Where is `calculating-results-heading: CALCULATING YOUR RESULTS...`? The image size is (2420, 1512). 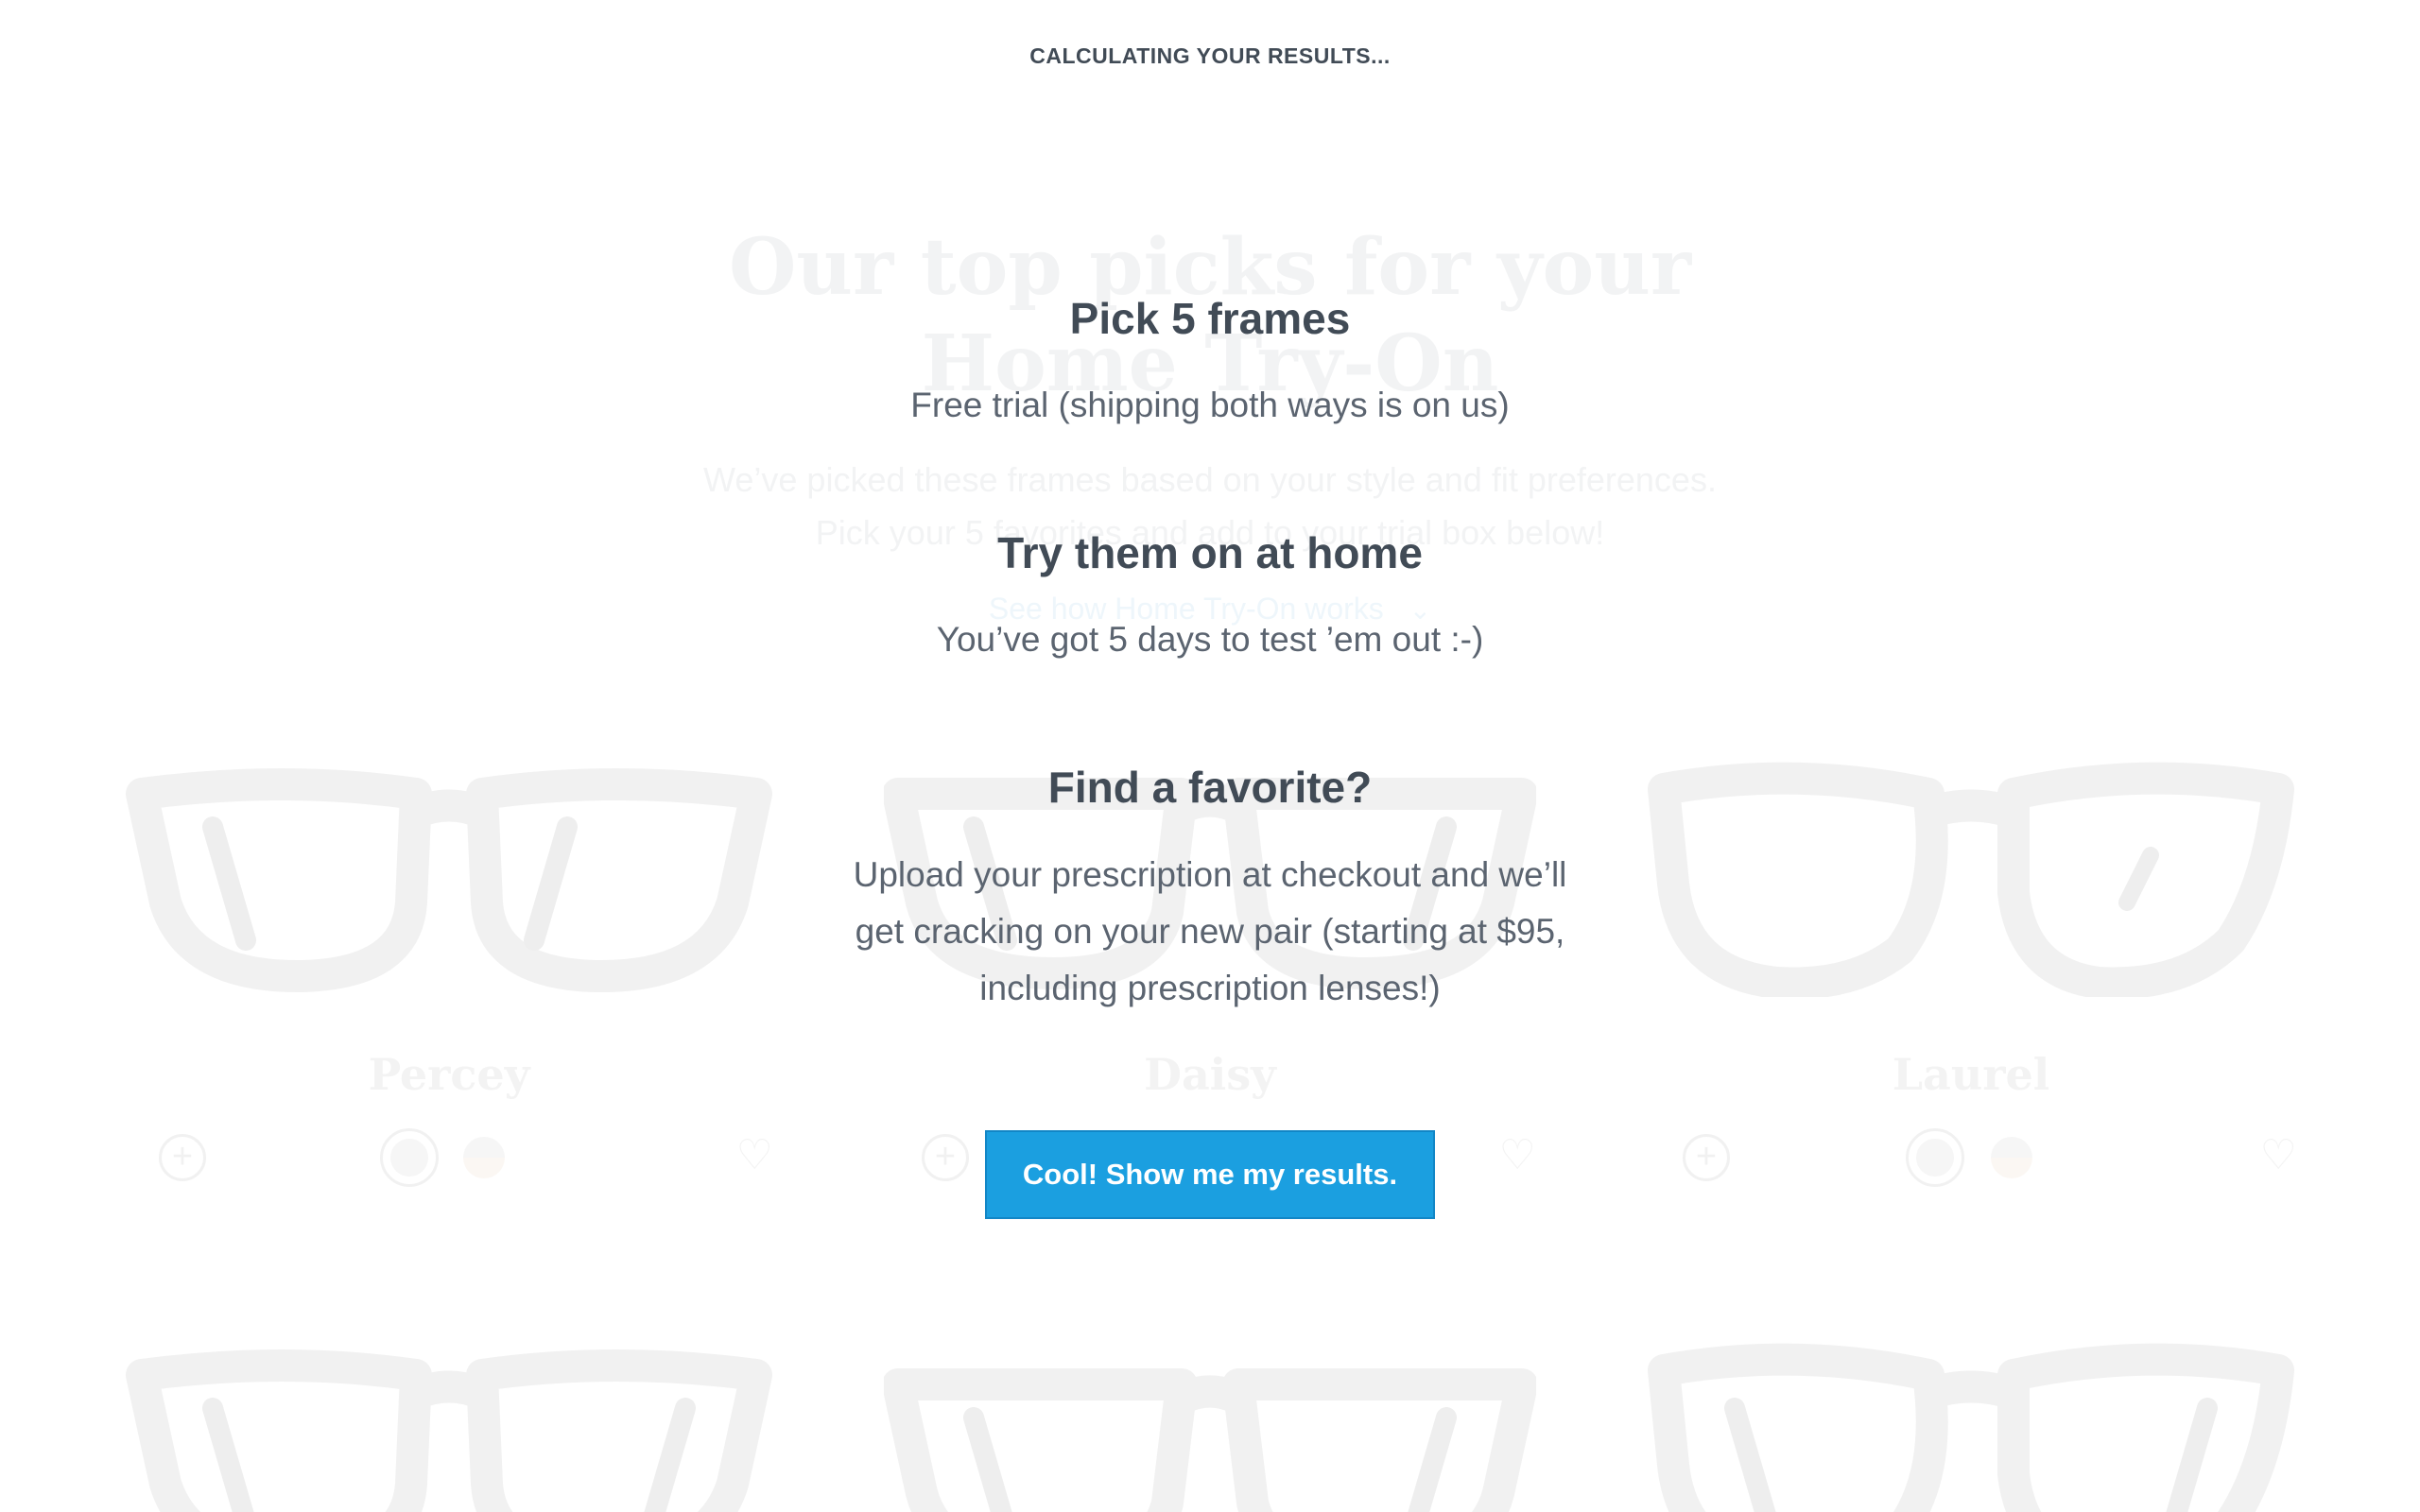 calculating-results-heading: CALCULATING YOUR RESULTS... is located at coordinates (1210, 55).